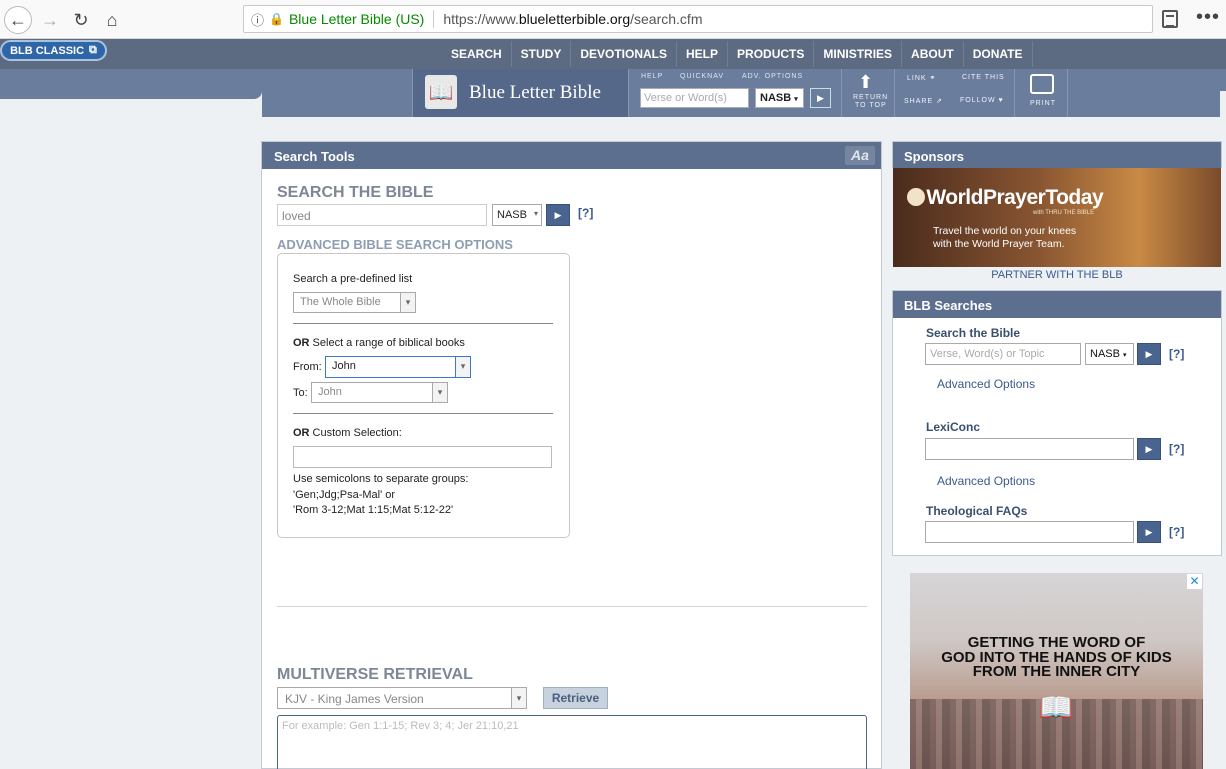  I want to click on share-tools: LINK ⚭ CITE THIS SHARE ⇗ FOLLOW ♥, so click(955, 93).